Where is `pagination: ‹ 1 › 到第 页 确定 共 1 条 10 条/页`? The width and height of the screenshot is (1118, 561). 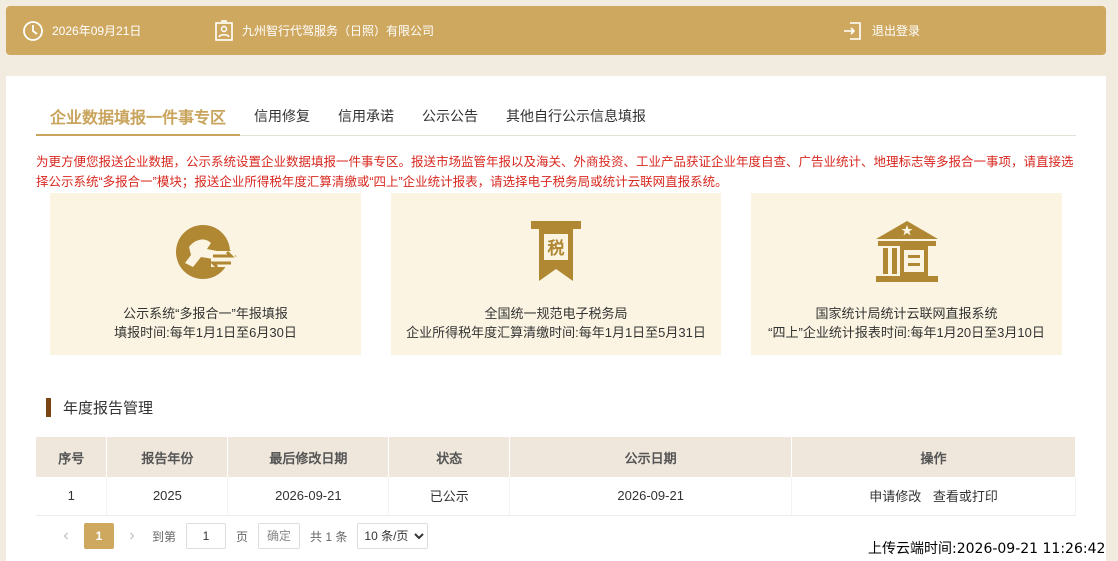 pagination: ‹ 1 › 到第 页 确定 共 1 条 10 条/页 is located at coordinates (242, 536).